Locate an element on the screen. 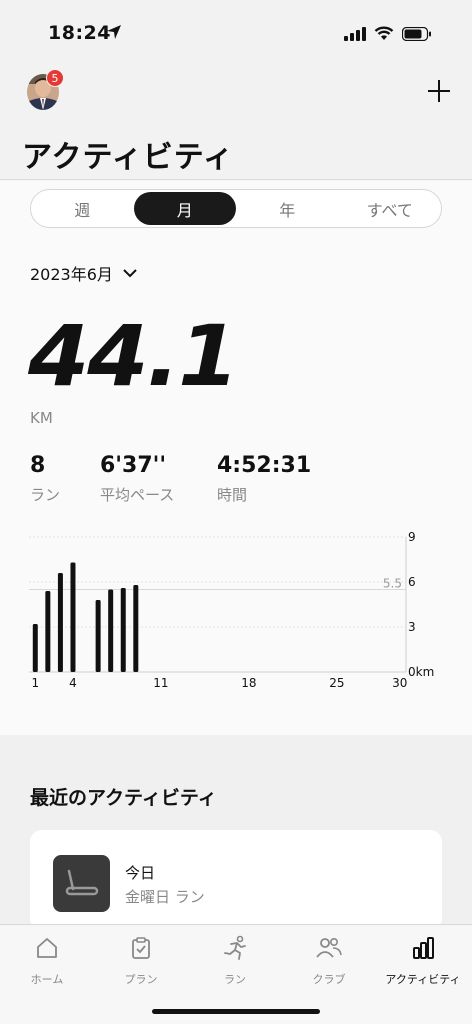  stat-time-label: 時間 is located at coordinates (232, 495).